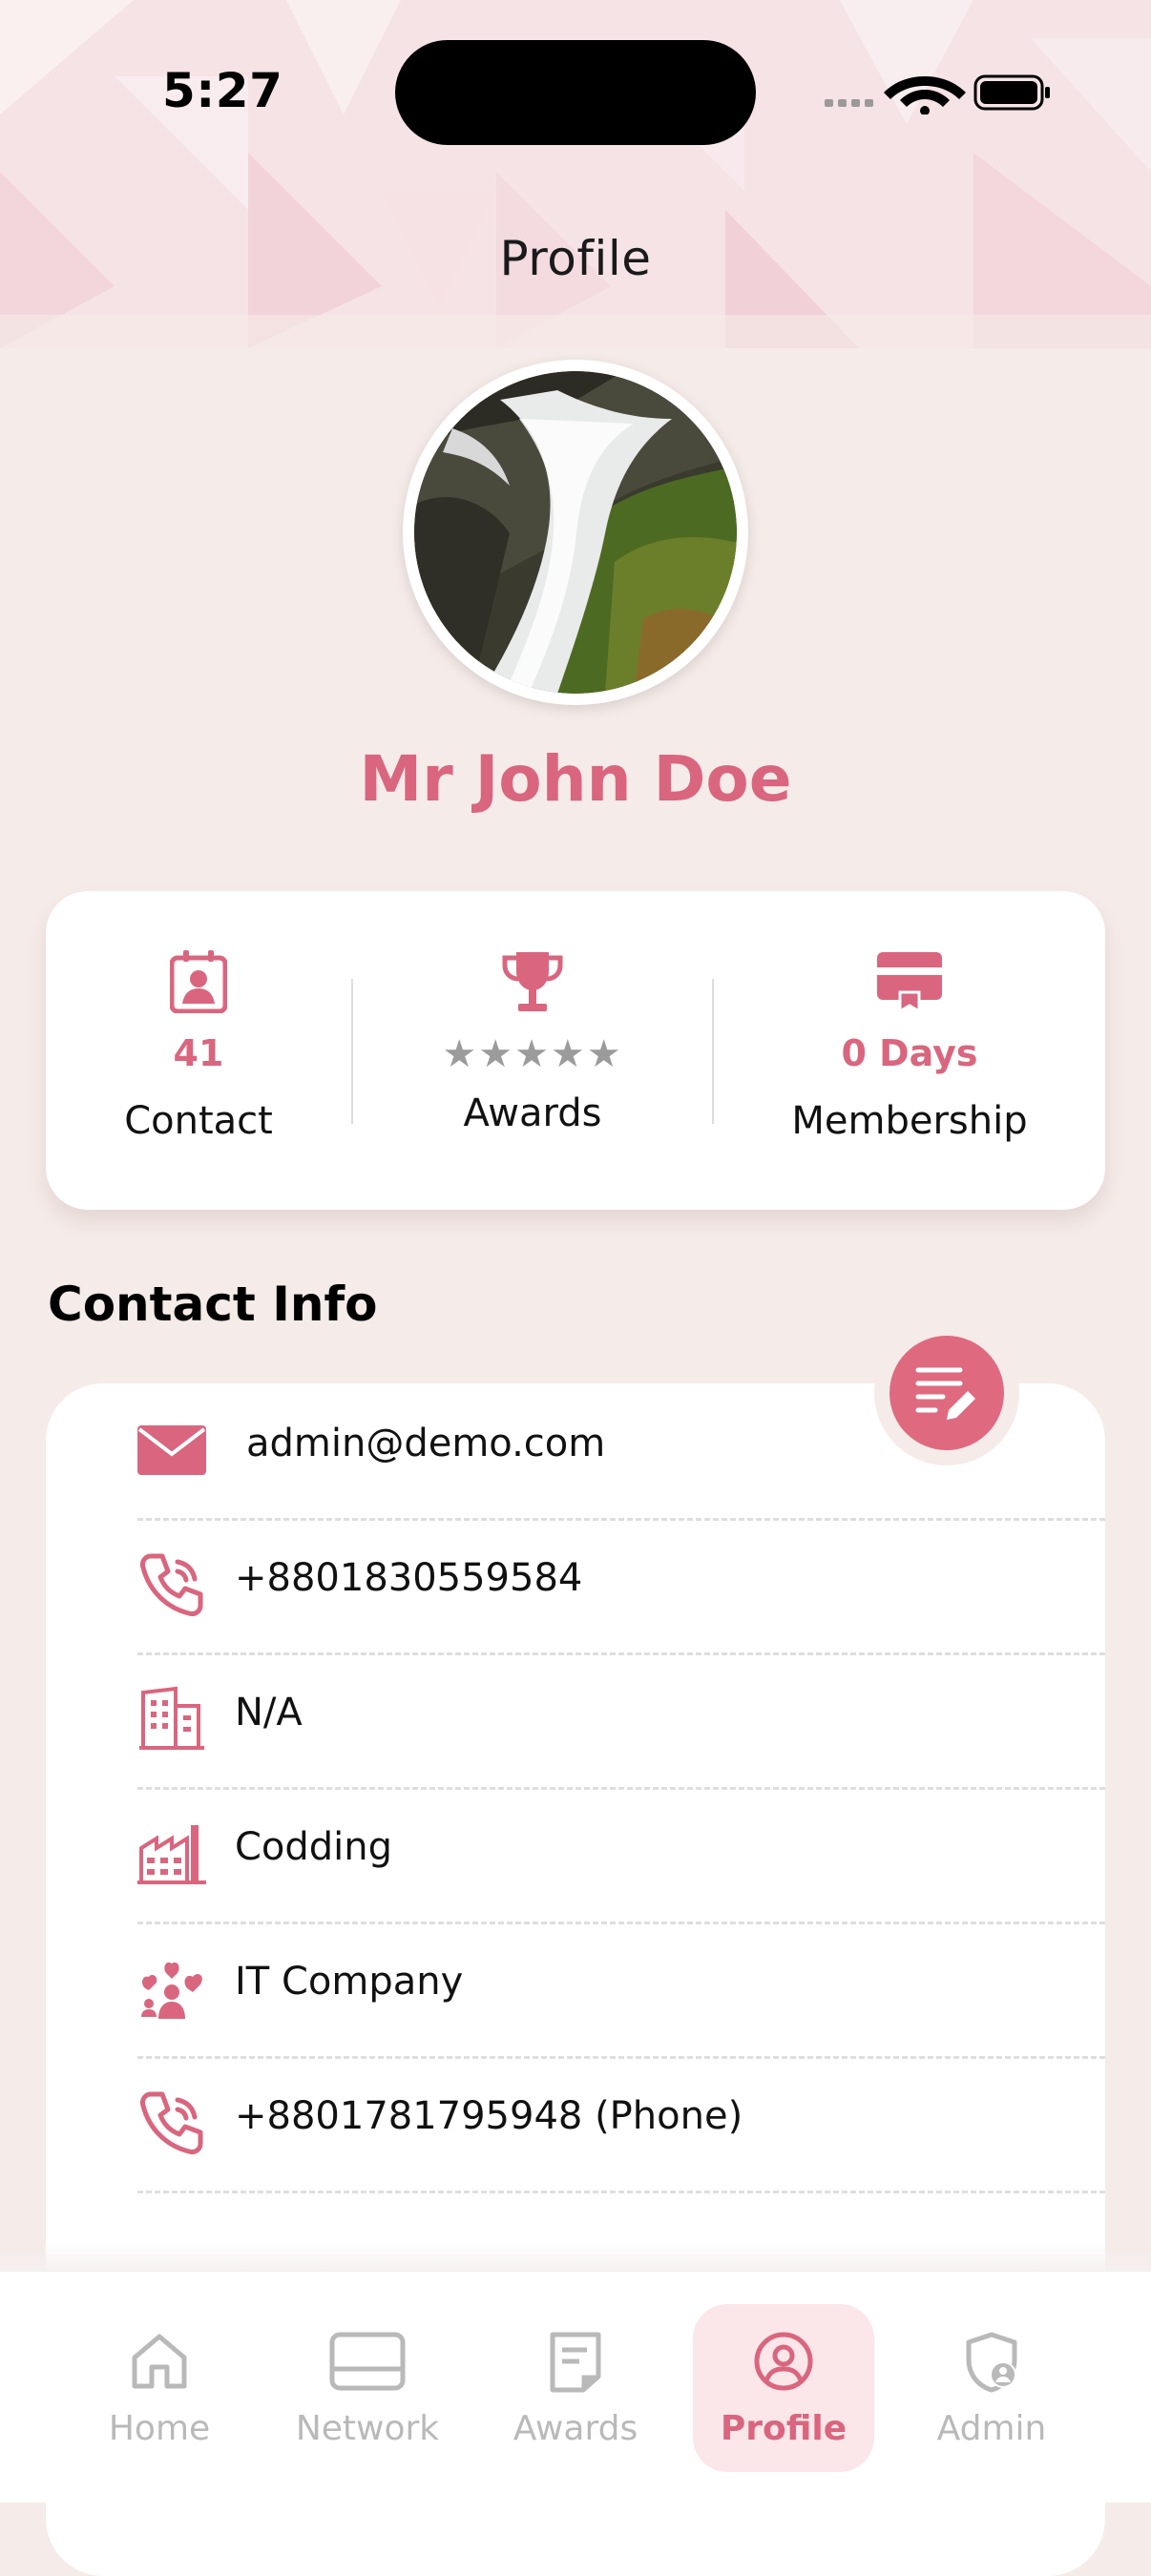 The image size is (1151, 2576). What do you see at coordinates (909, 1053) in the screenshot?
I see `membership-days: 0 Days` at bounding box center [909, 1053].